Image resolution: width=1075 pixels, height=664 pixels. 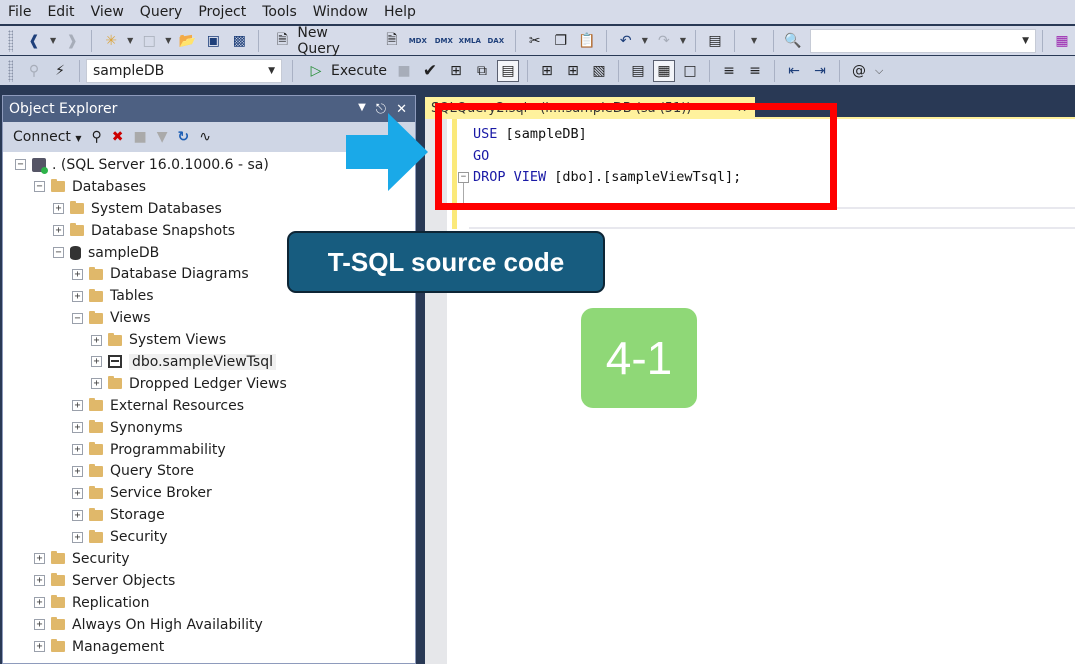 What do you see at coordinates (793, 41) in the screenshot?
I see `find-in-files-icon: 🔍` at bounding box center [793, 41].